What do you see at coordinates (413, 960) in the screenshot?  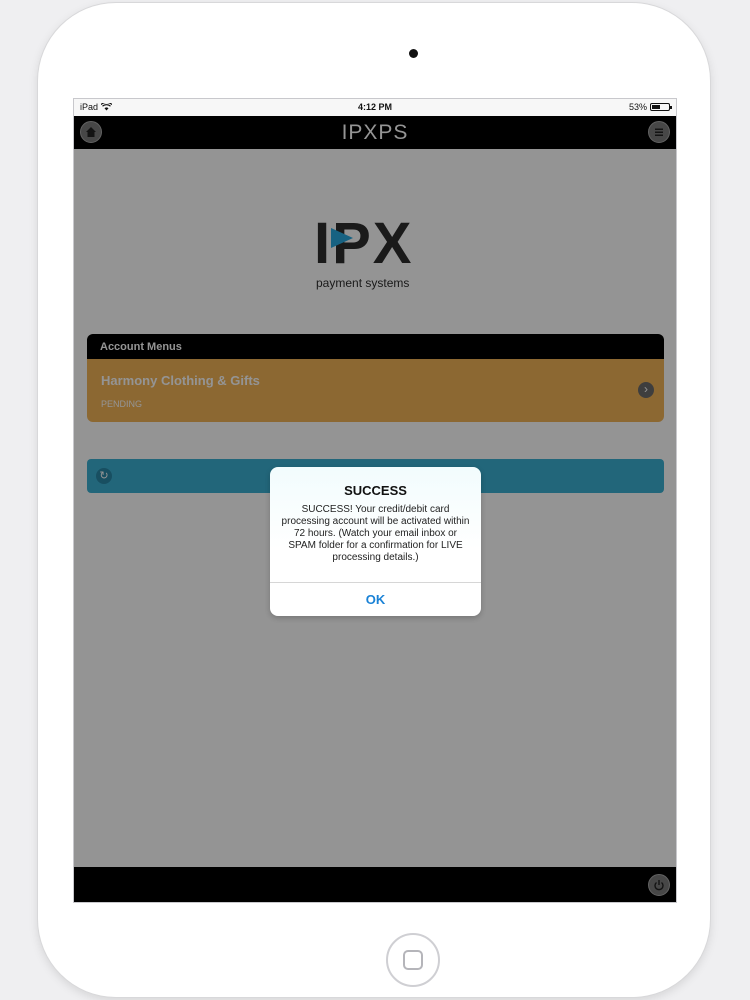 I see `hardware-home-button` at bounding box center [413, 960].